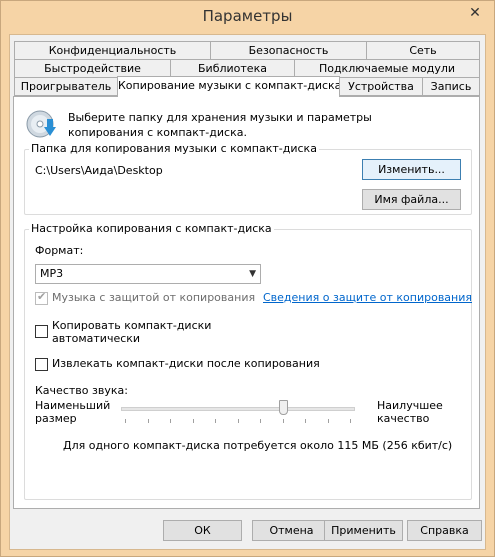  I want to click on copy-protect-info-link: Сведения о защите от копирования, so click(367, 297).